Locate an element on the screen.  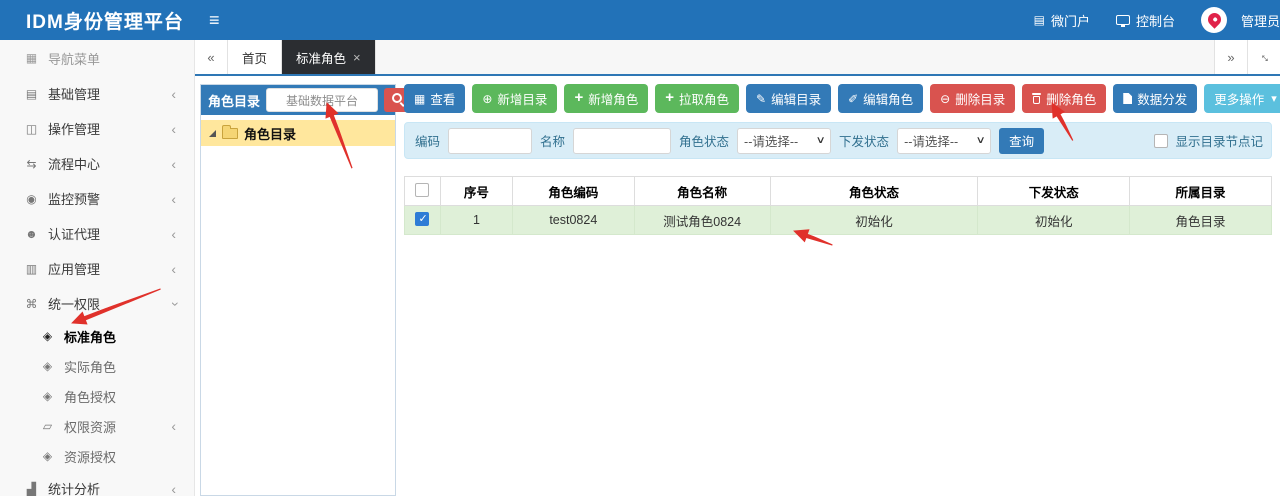
more-actions-button: 更多操作 ▾ is located at coordinates (1242, 98).